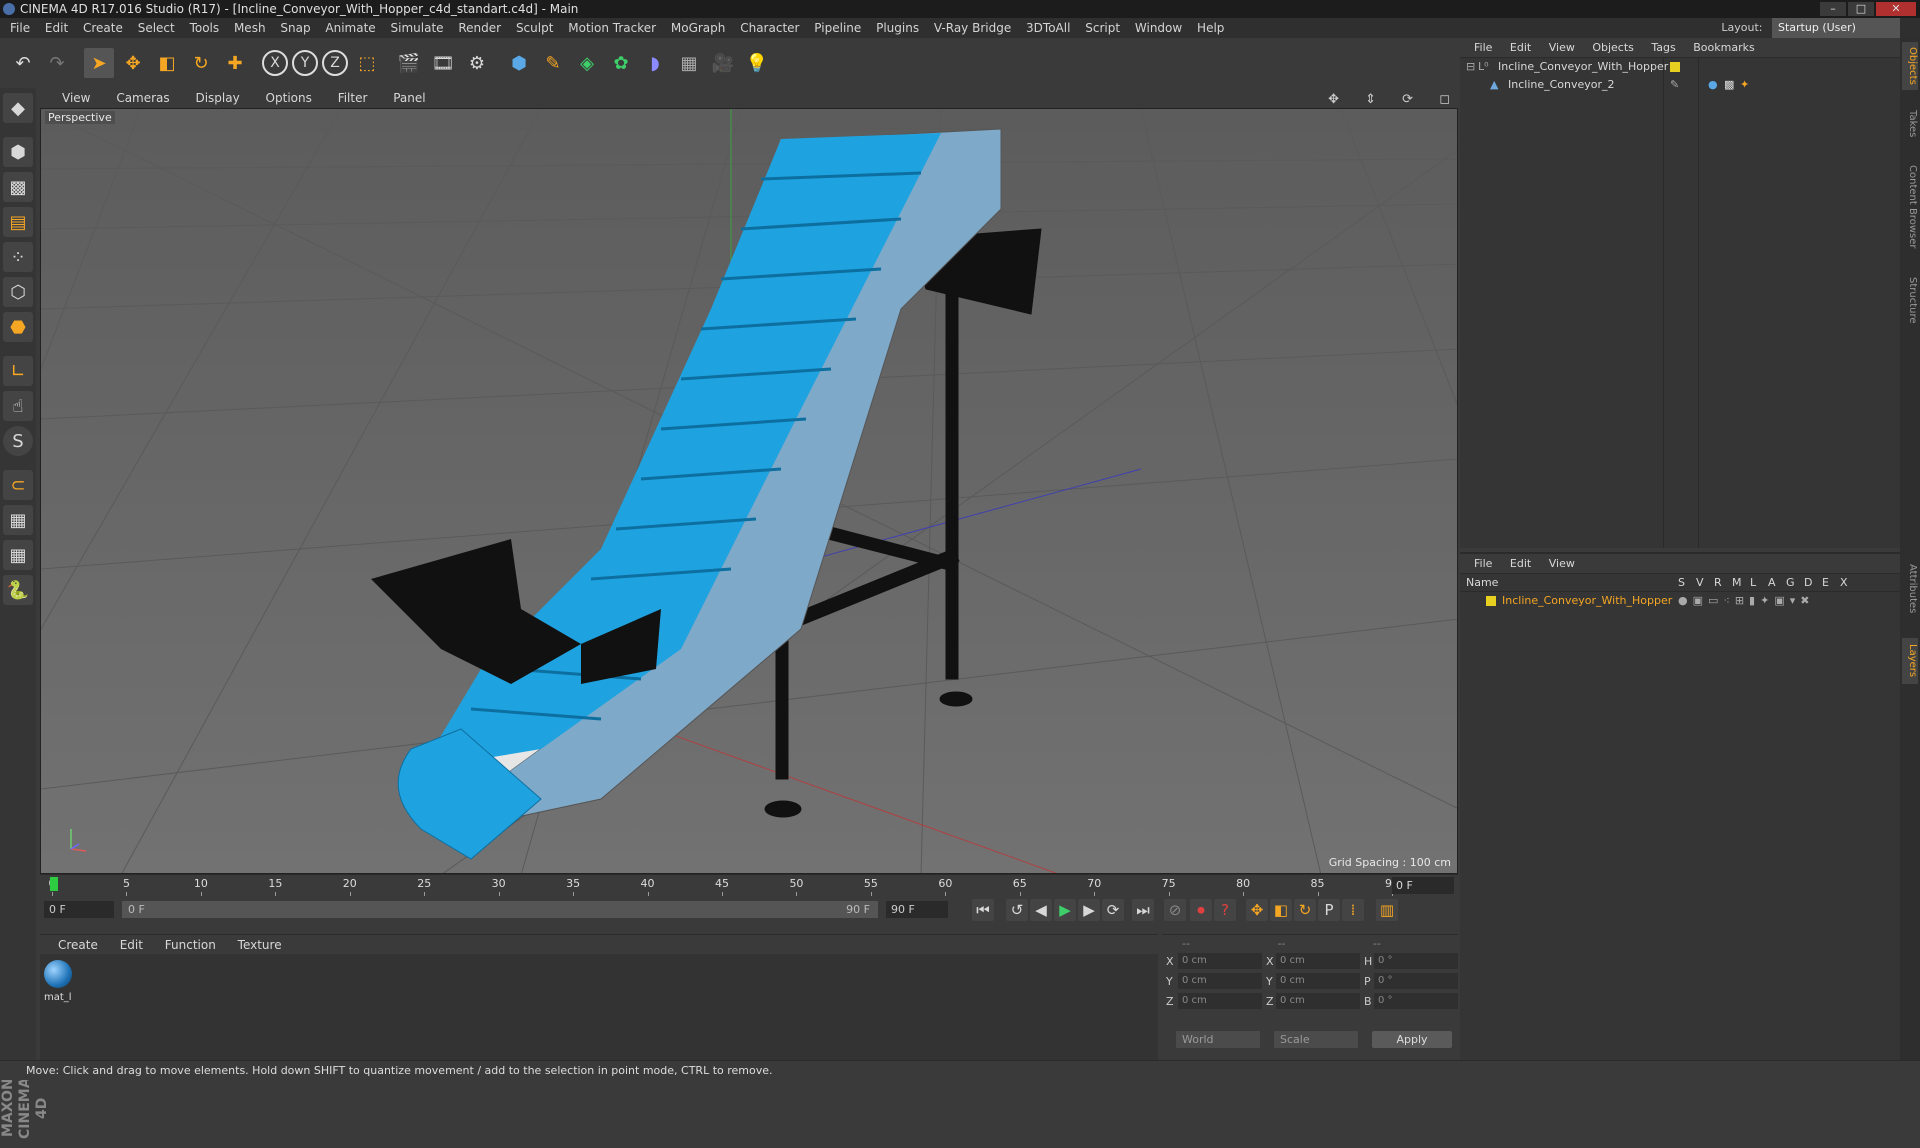 Image resolution: width=1920 pixels, height=1148 pixels. Describe the element at coordinates (1910, 589) in the screenshot. I see `tab-attributes: Attributes` at that location.